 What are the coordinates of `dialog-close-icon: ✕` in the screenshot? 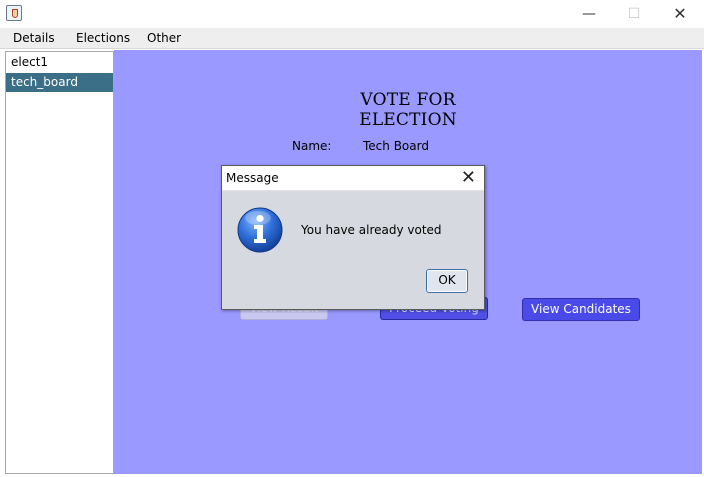 It's located at (468, 178).